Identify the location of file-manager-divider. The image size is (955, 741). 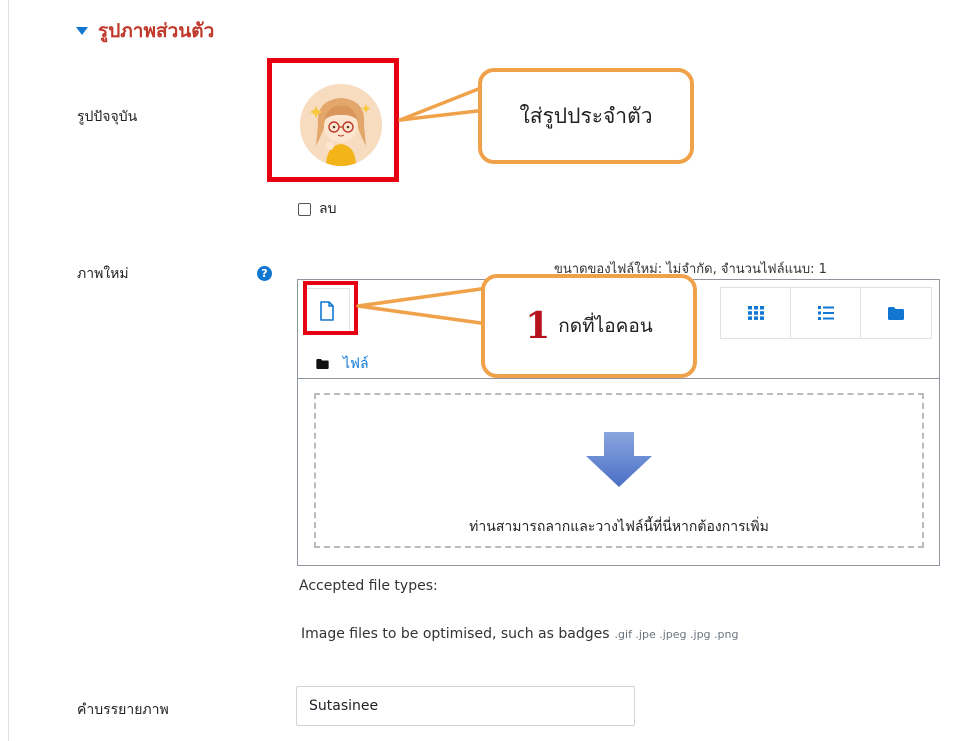
(618, 378).